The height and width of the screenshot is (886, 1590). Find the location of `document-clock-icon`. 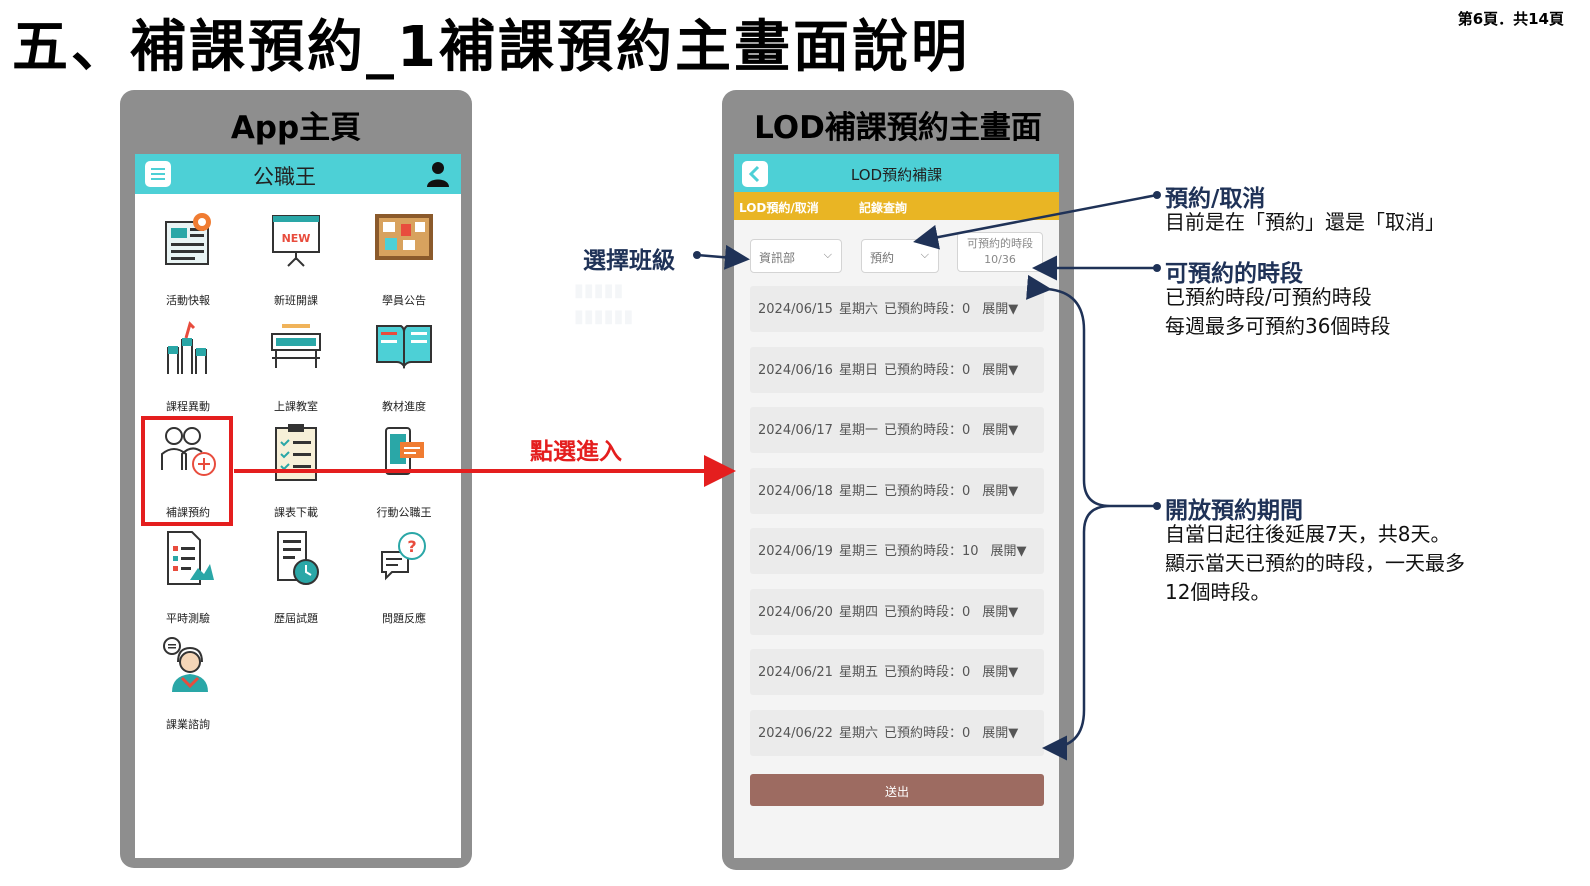

document-clock-icon is located at coordinates (298, 558).